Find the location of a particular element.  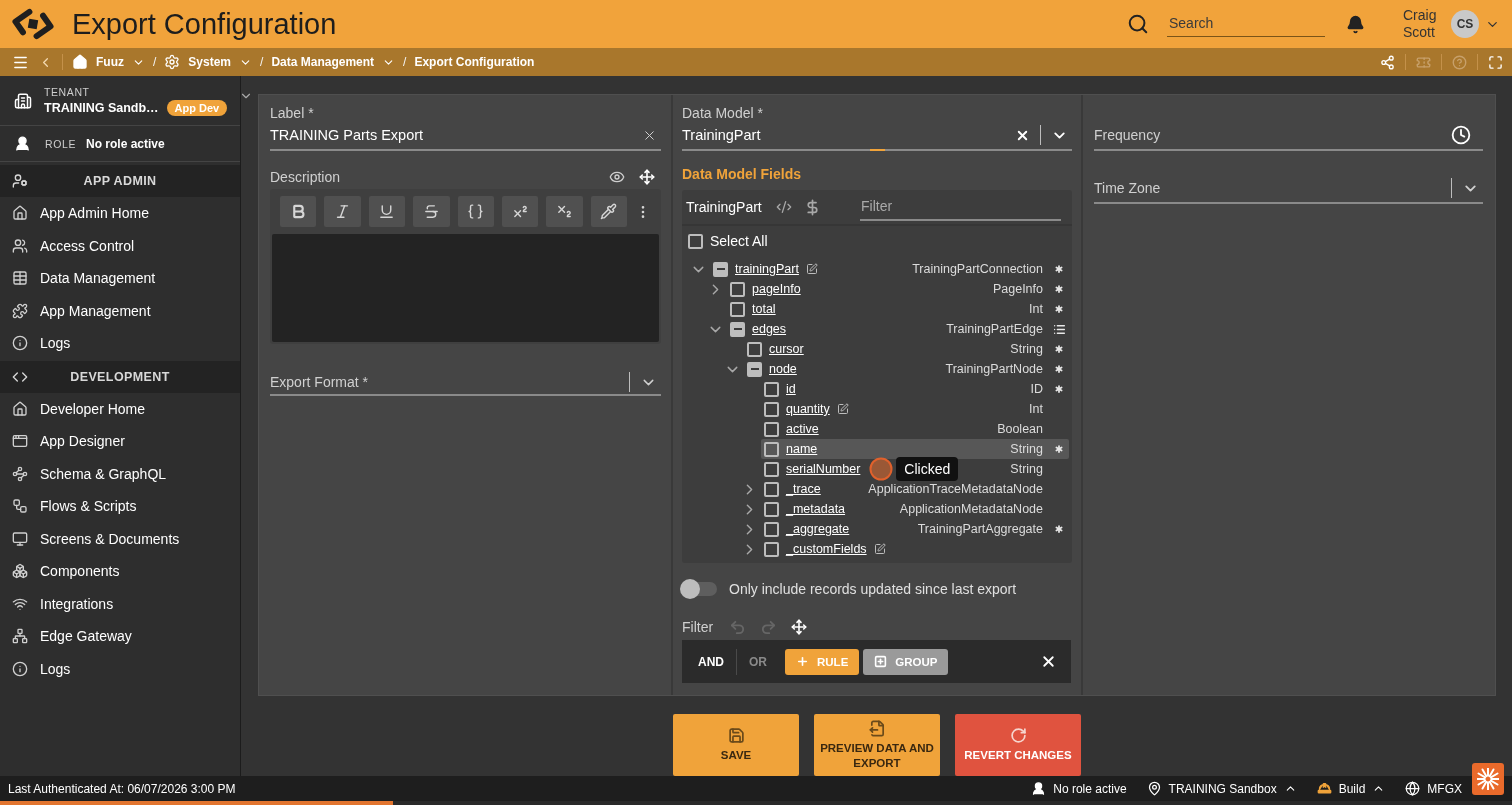

field-name: trainingPart is located at coordinates (767, 269).